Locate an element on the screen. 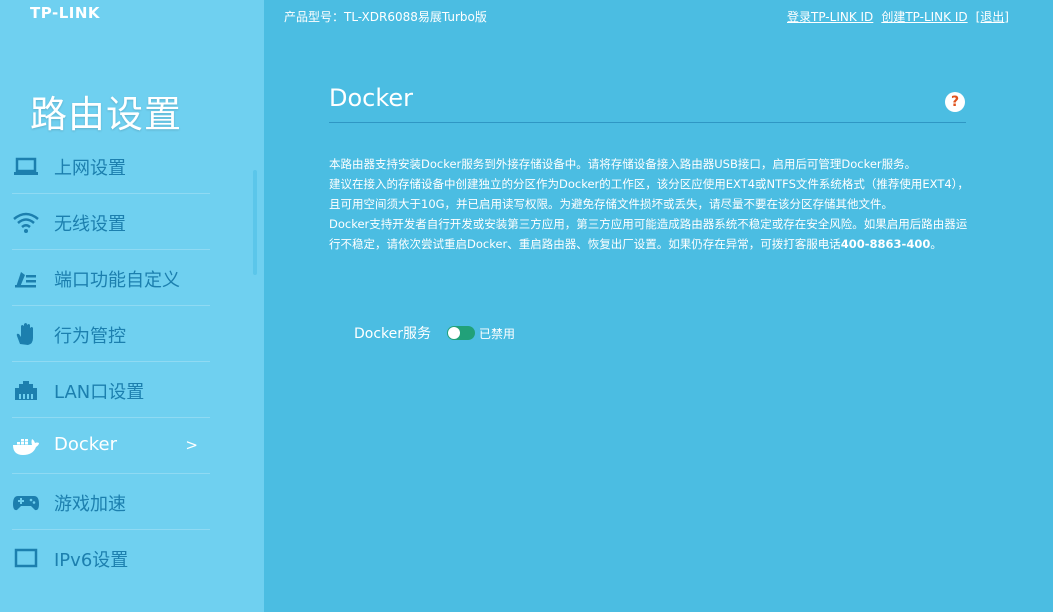 This screenshot has width=1053, height=612. sidebar-item-internet: 上网设置 is located at coordinates (111, 166).